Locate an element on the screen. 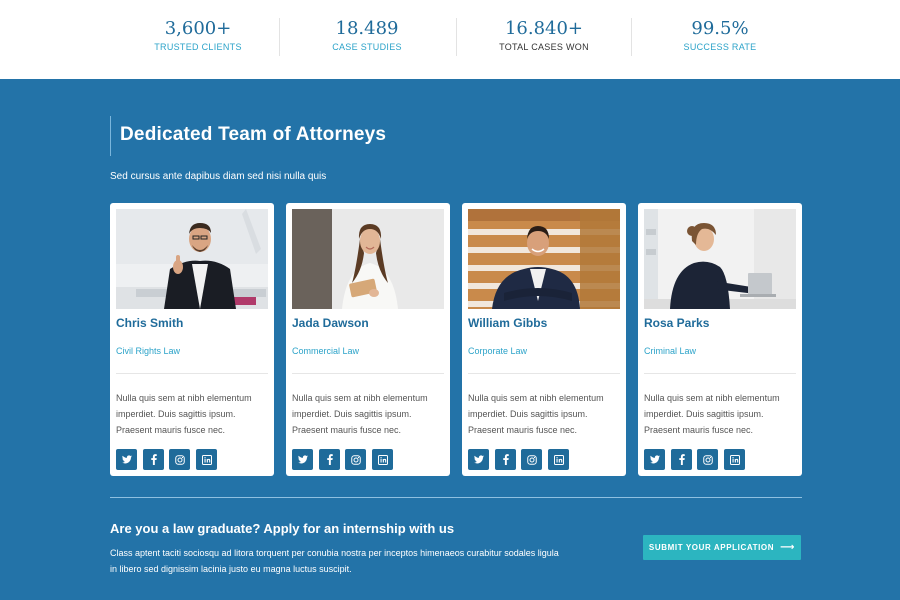 This screenshot has width=900, height=600. stat-value: 99.5% is located at coordinates (720, 28).